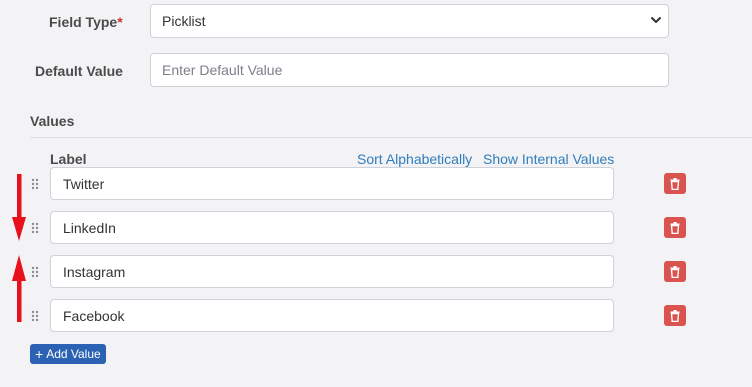 This screenshot has height=387, width=752. I want to click on values-section-title: Values, so click(52, 121).